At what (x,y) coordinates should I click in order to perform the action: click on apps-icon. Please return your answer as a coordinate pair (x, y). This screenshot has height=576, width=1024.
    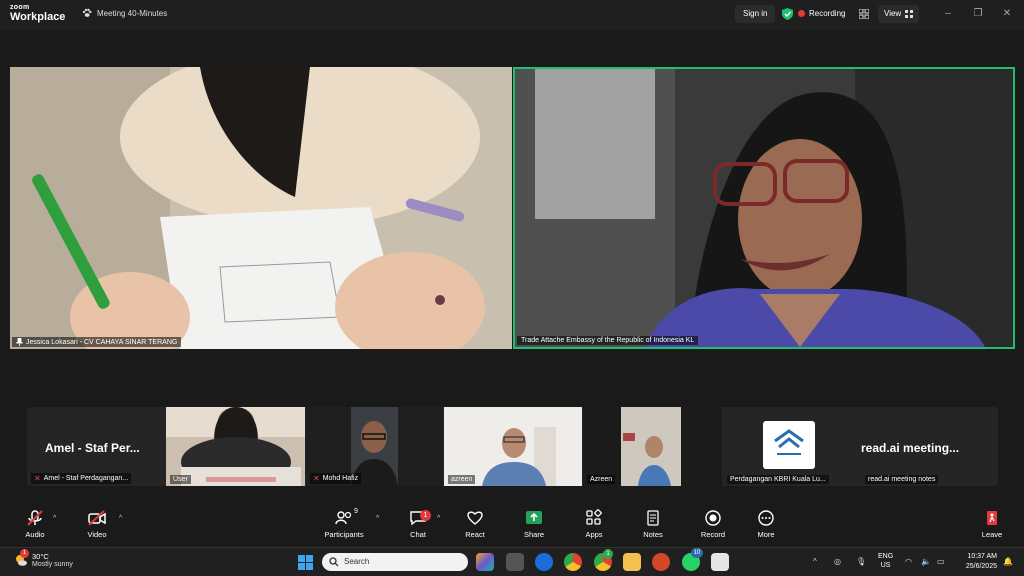
    Looking at the image, I should click on (594, 517).